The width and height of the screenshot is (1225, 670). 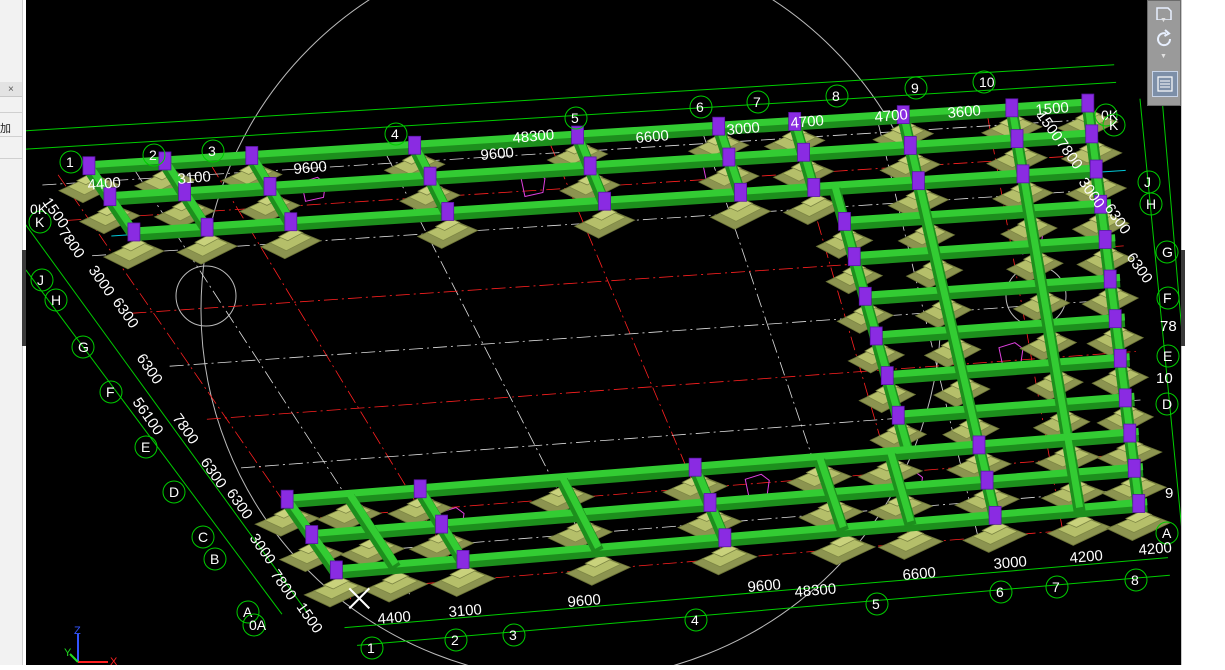 What do you see at coordinates (700, 107) in the screenshot?
I see `grid-axis-label: 6` at bounding box center [700, 107].